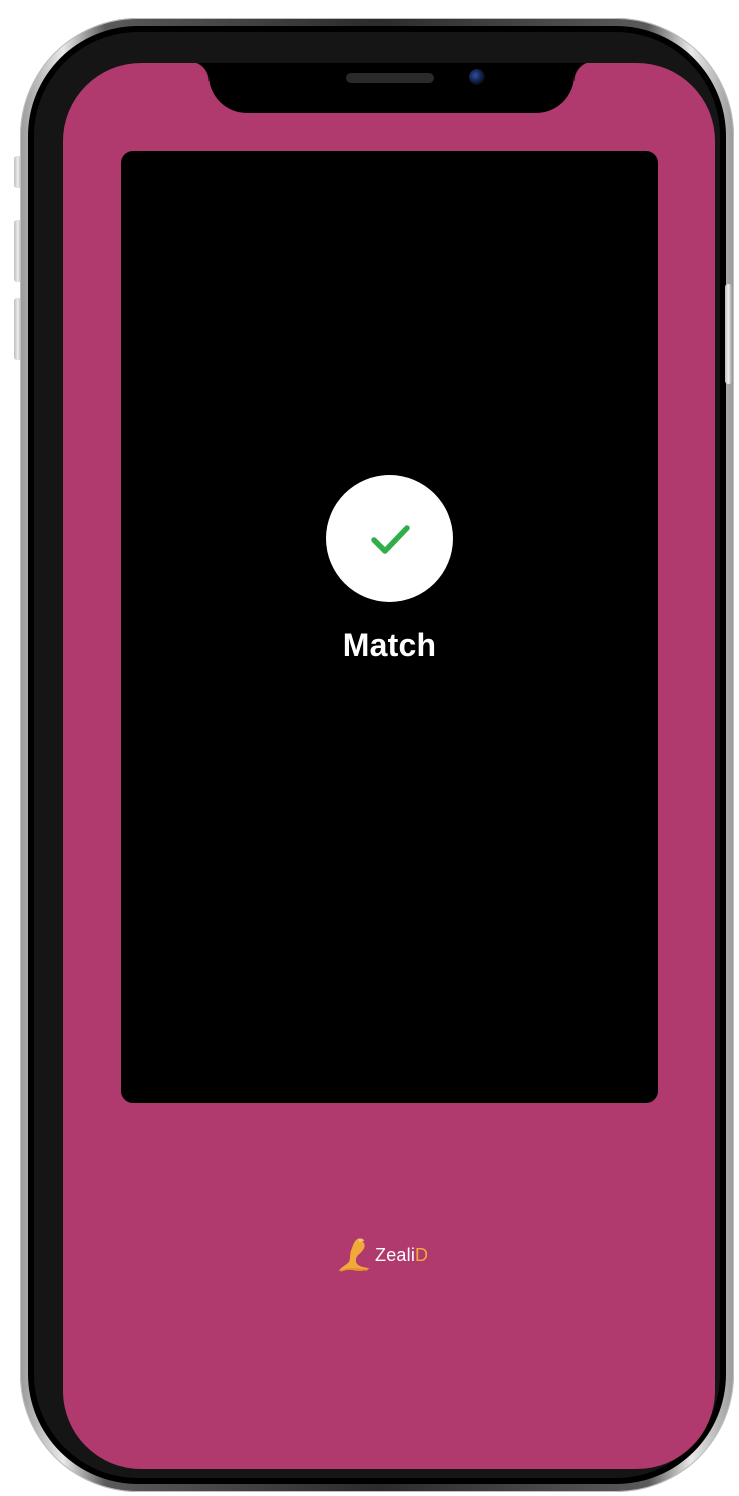 Image resolution: width=739 pixels, height=1496 pixels. What do you see at coordinates (728, 334) in the screenshot?
I see `power-button` at bounding box center [728, 334].